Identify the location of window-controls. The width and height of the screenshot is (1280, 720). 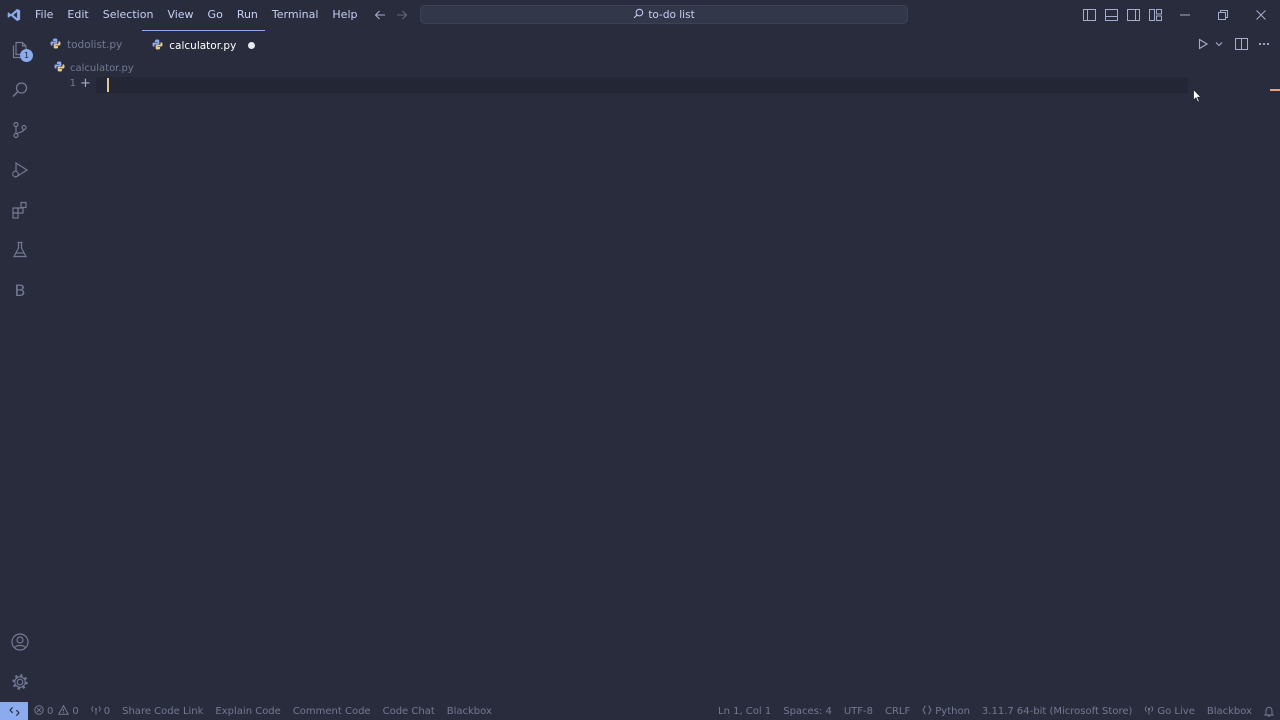
(1223, 15).